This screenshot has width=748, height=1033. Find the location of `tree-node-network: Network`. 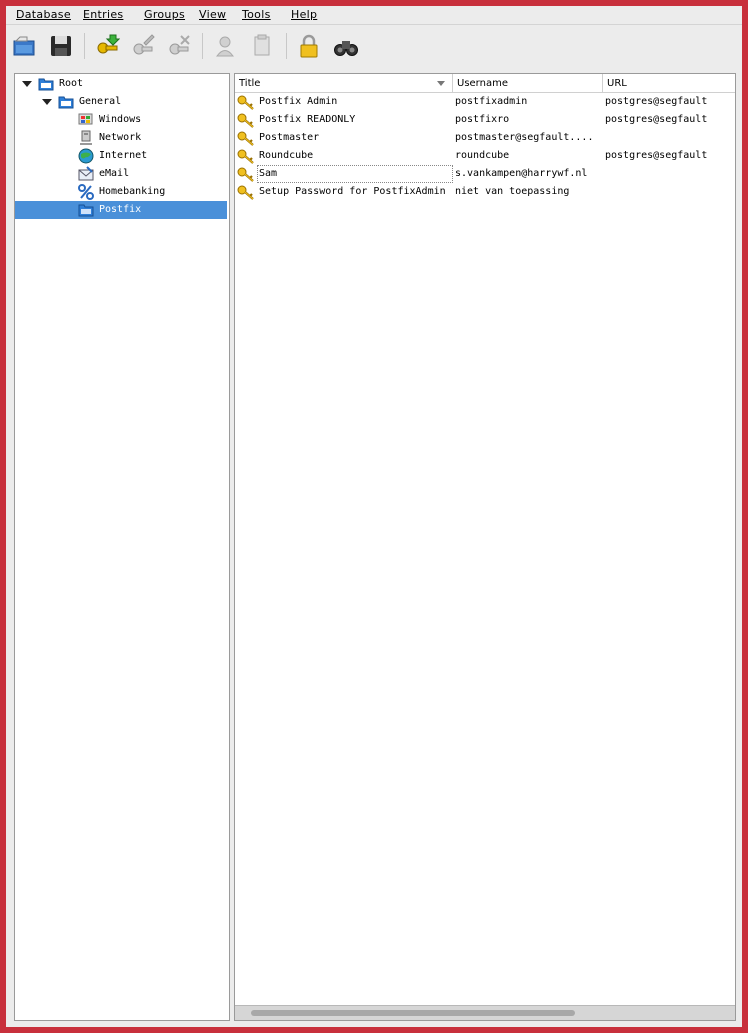

tree-node-network: Network is located at coordinates (121, 138).